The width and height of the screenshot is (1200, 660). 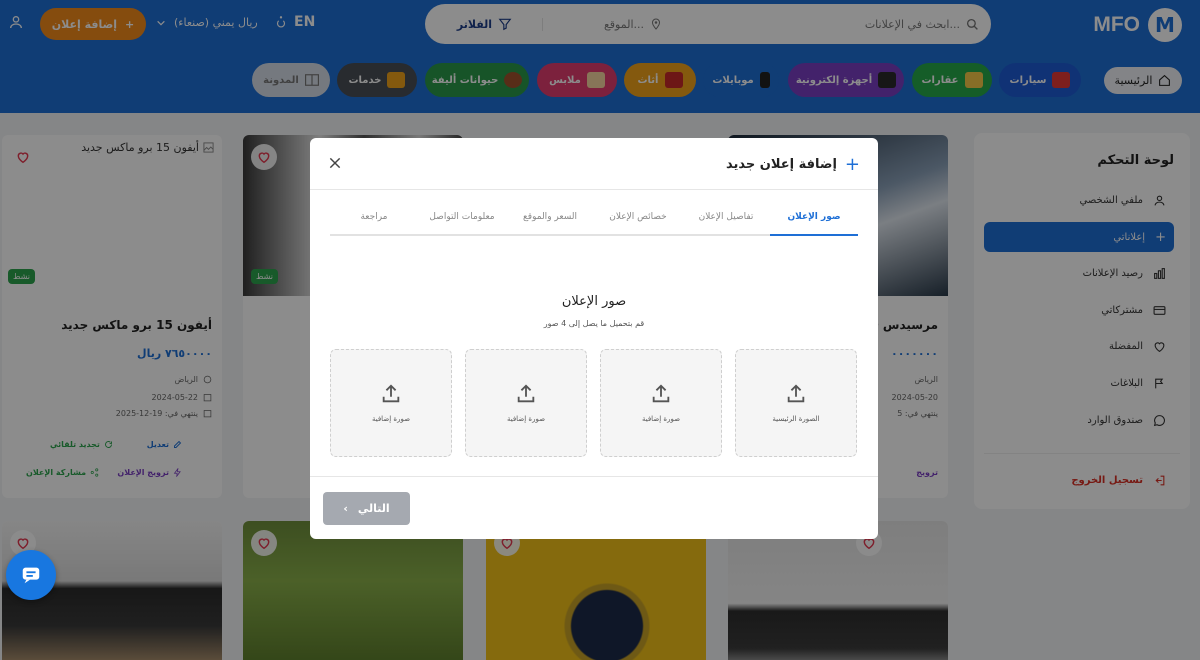 What do you see at coordinates (462, 220) in the screenshot?
I see `tab-contact-info: معلومات التواصل` at bounding box center [462, 220].